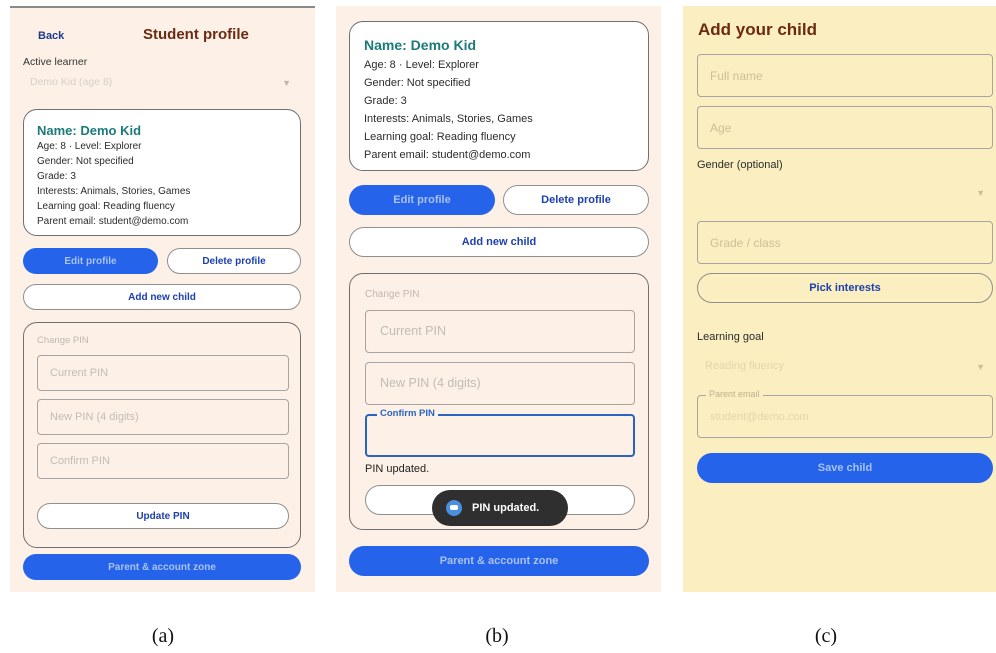 This screenshot has height=653, width=996. I want to click on pick-interests-button: Pick interests, so click(845, 288).